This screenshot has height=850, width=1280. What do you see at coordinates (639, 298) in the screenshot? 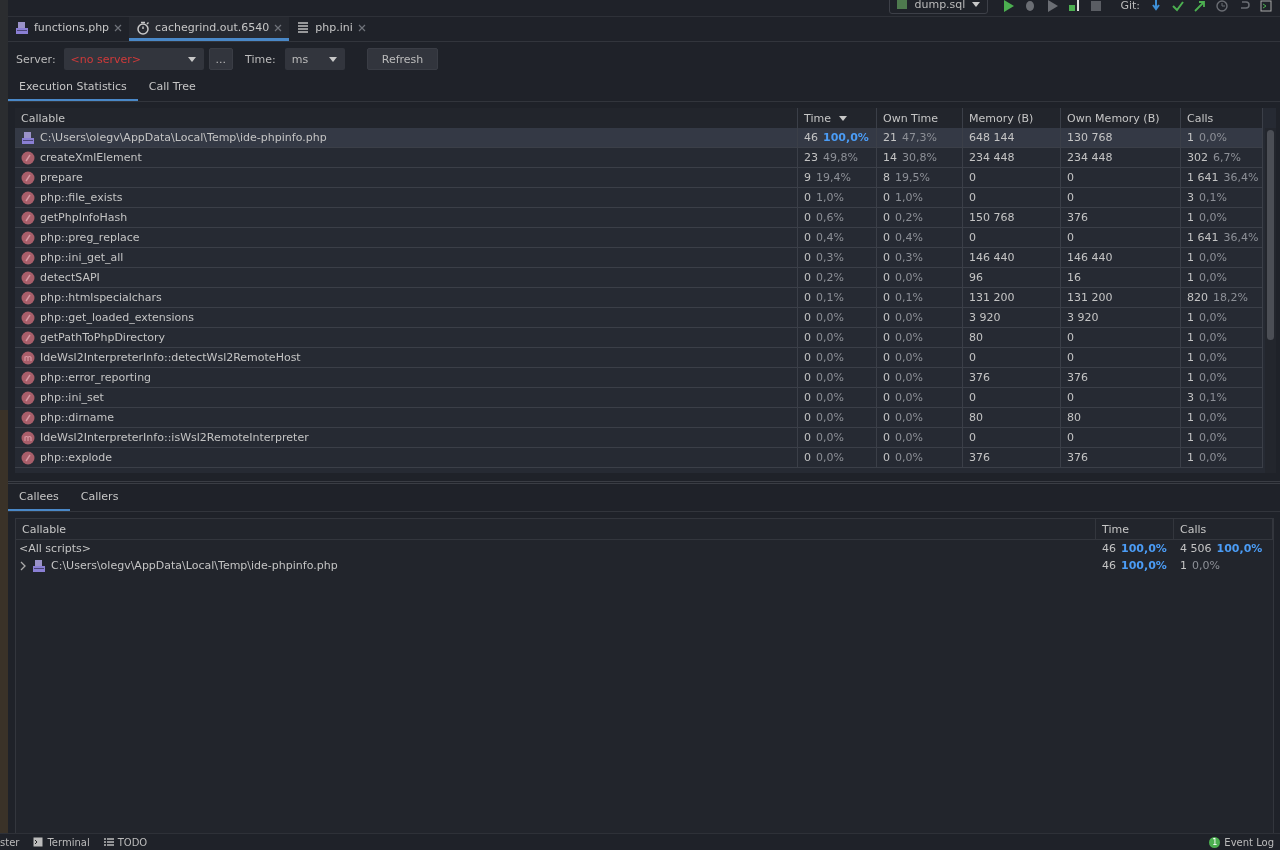
I see `table-row: php::htmlspecialchars 0 0,1% 0 0,1% 131 200 131 200 820 18,2%` at bounding box center [639, 298].